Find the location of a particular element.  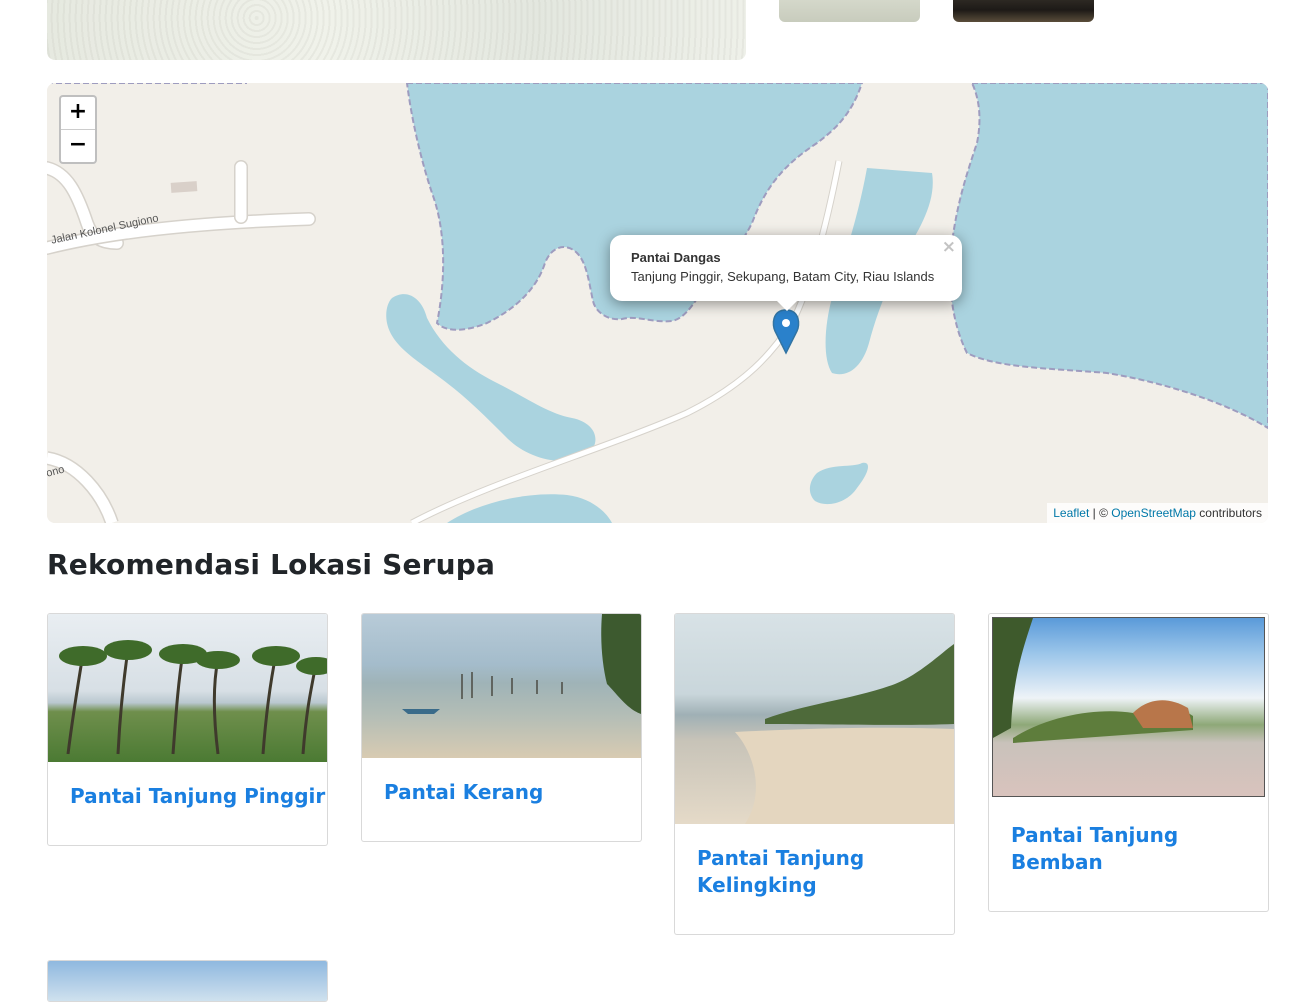

popup-title: Pantai Dangas is located at coordinates (676, 257).